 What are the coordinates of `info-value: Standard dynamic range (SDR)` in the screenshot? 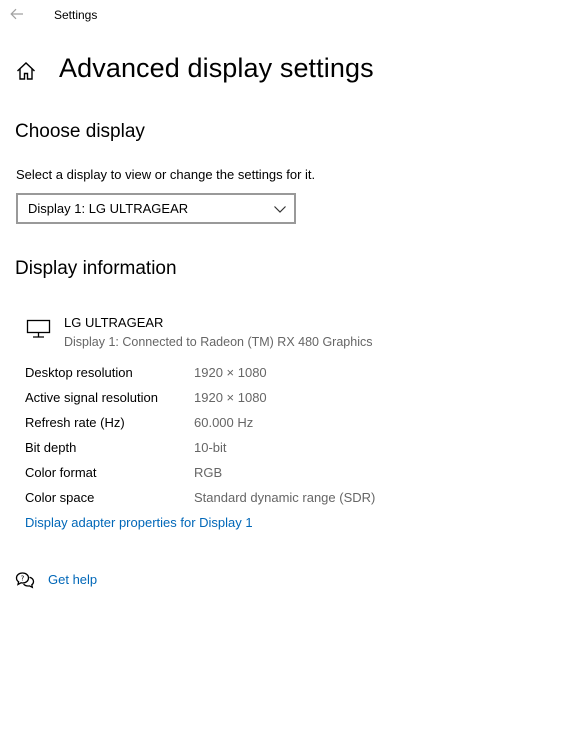 It's located at (285, 497).